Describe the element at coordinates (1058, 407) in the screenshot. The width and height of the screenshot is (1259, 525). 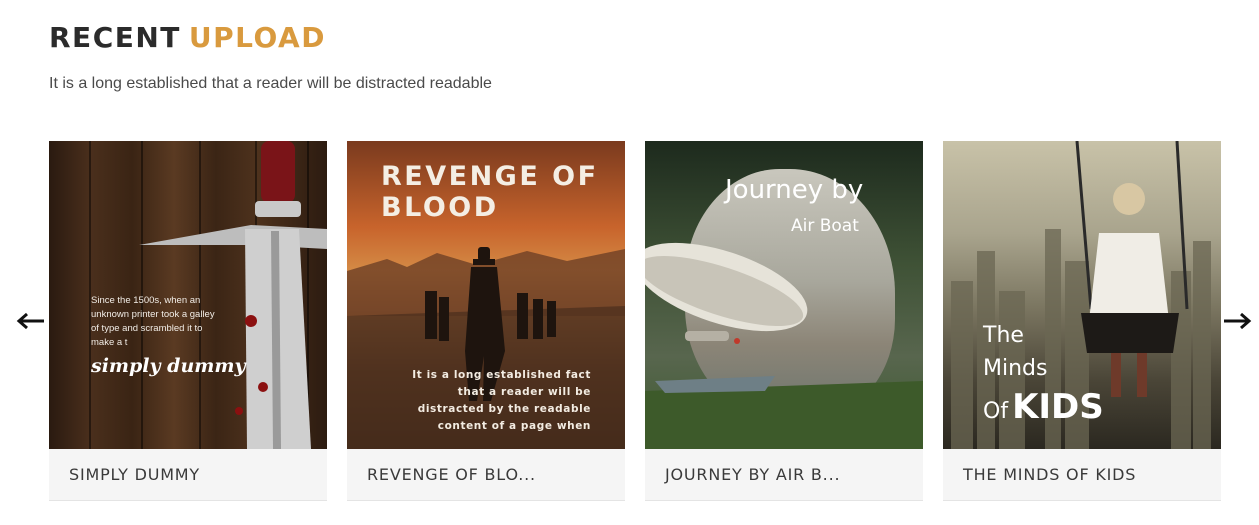
I see `cover-line3-kids: KIDS` at that location.